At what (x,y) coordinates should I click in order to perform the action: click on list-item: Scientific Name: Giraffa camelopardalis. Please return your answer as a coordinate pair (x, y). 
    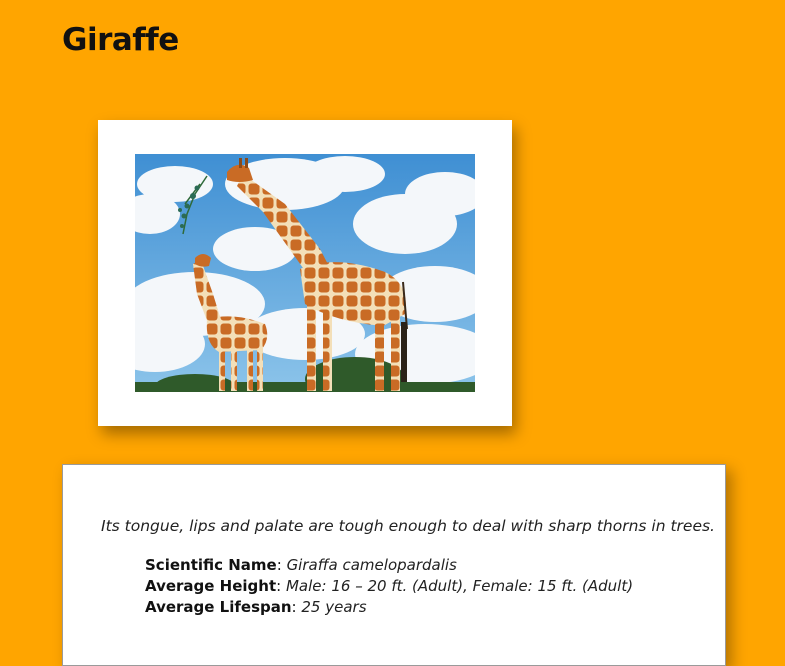
    Looking at the image, I should click on (301, 565).